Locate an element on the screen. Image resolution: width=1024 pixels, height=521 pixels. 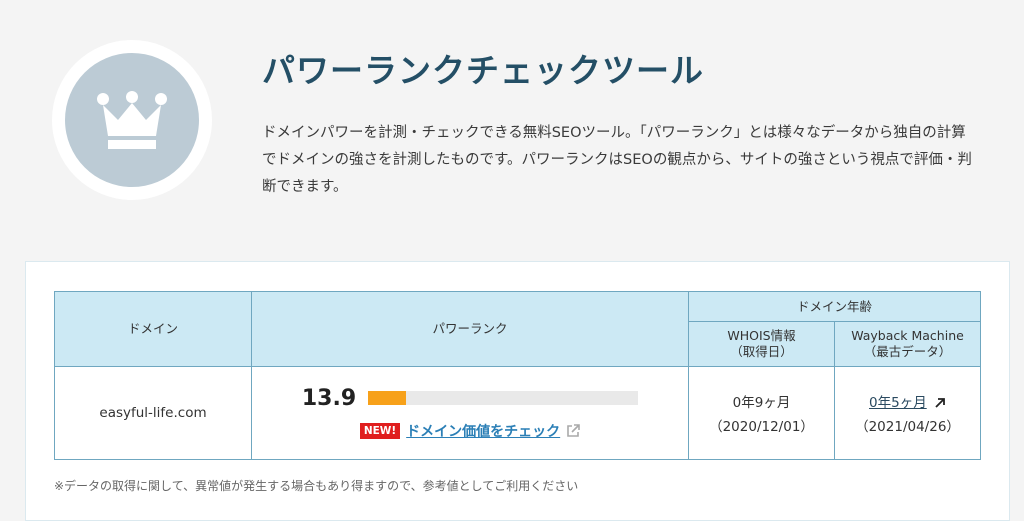
header-domain: ドメイン is located at coordinates (153, 329).